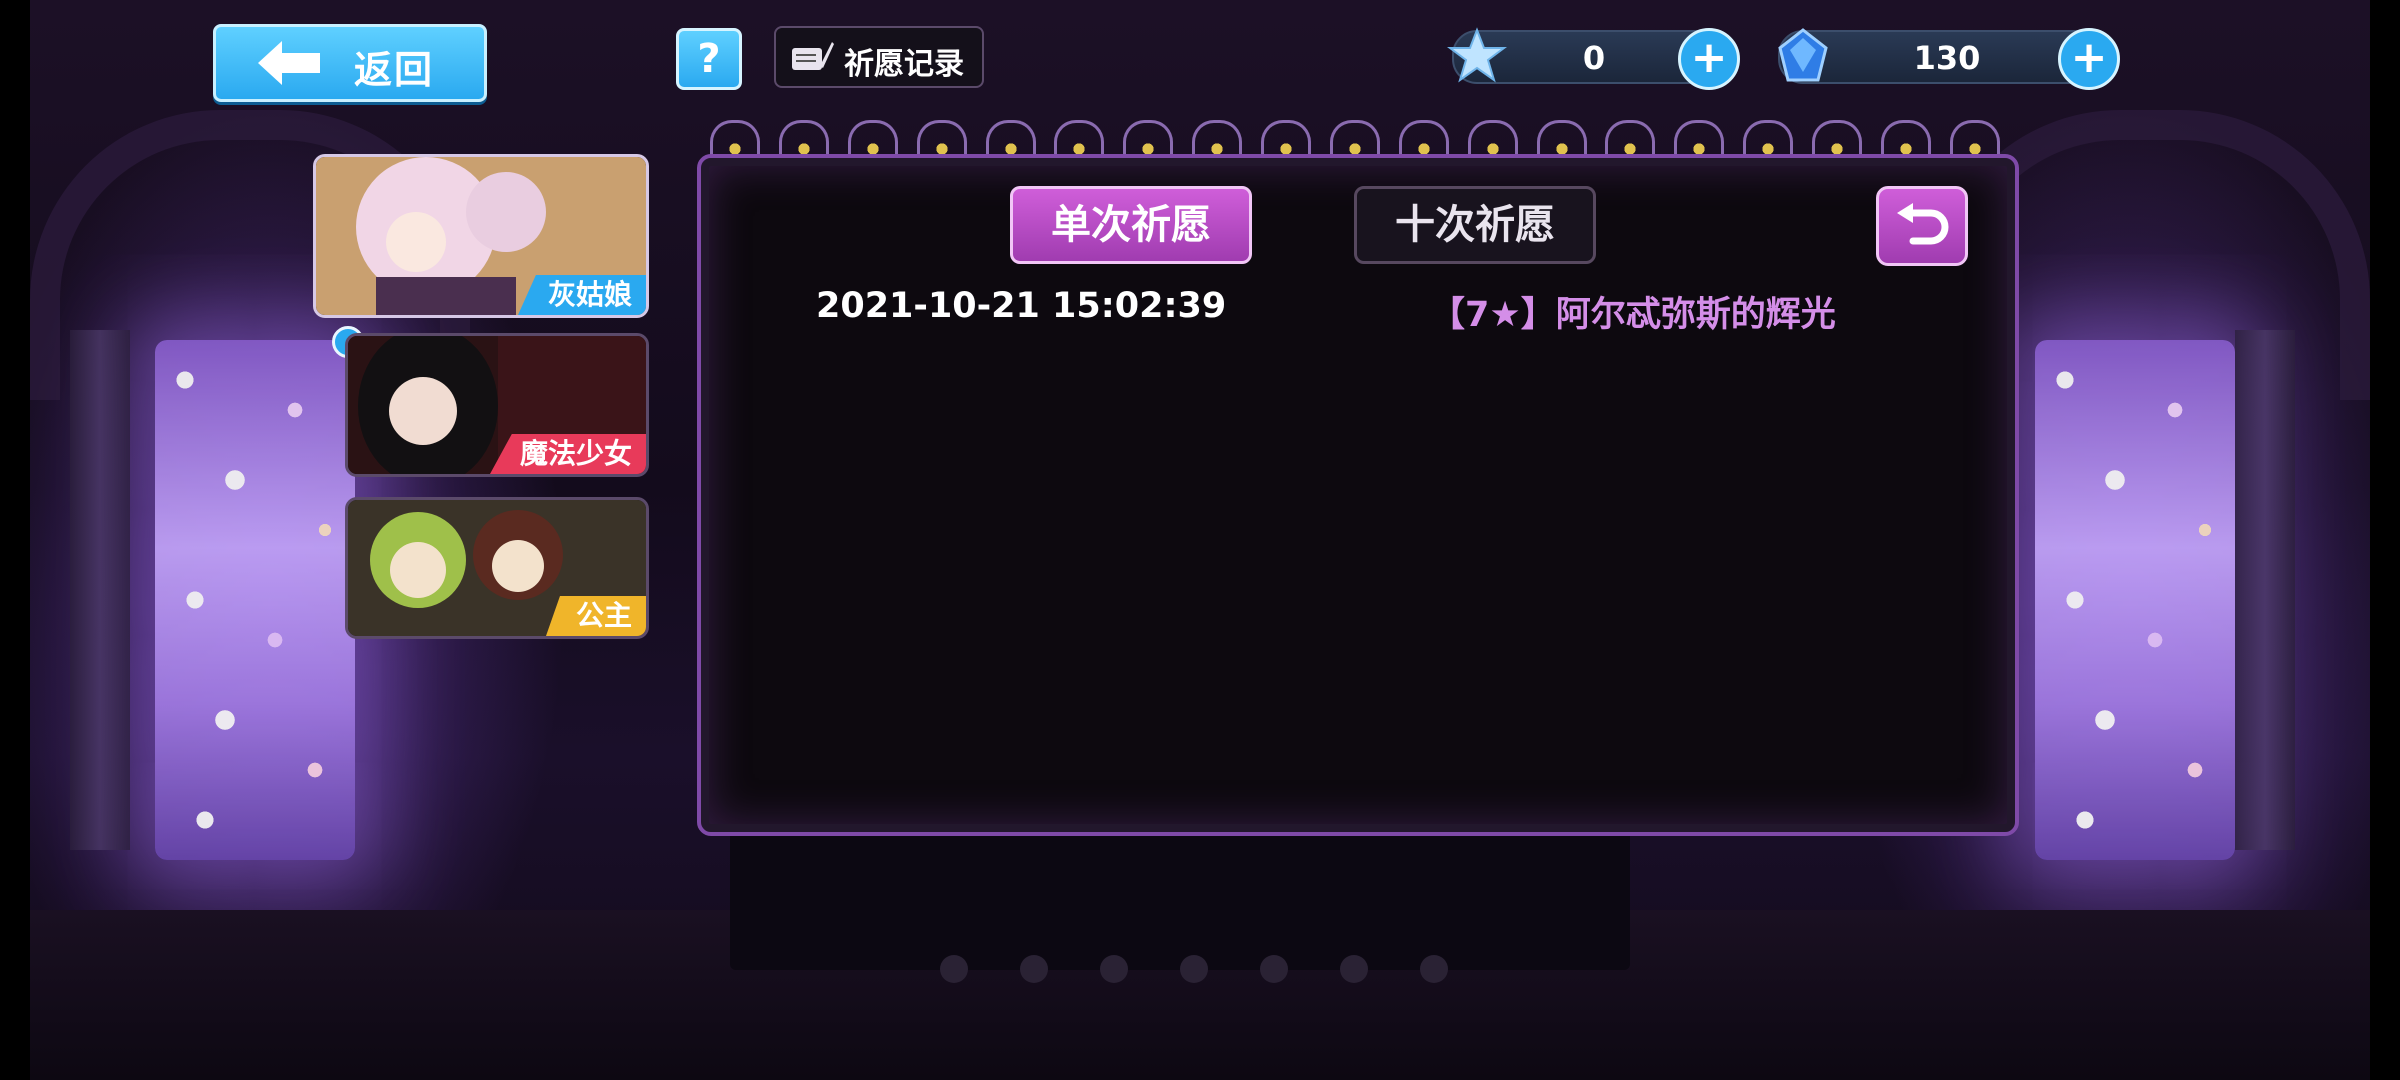  What do you see at coordinates (394, 70) in the screenshot?
I see `back-button-label: 返回` at bounding box center [394, 70].